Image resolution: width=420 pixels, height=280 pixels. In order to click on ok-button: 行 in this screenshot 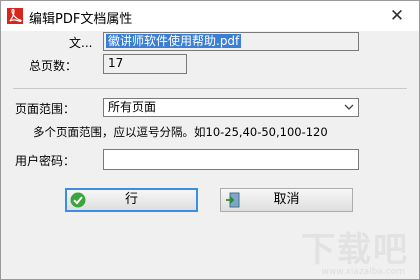, I will do `click(131, 200)`.